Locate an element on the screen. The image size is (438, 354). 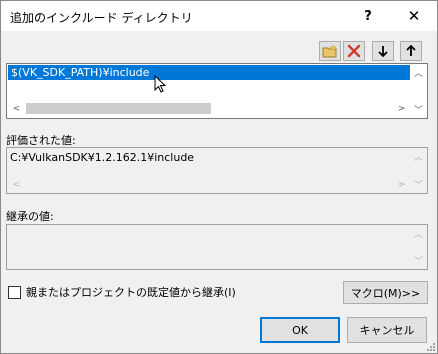
close-icon: ✕ is located at coordinates (414, 16).